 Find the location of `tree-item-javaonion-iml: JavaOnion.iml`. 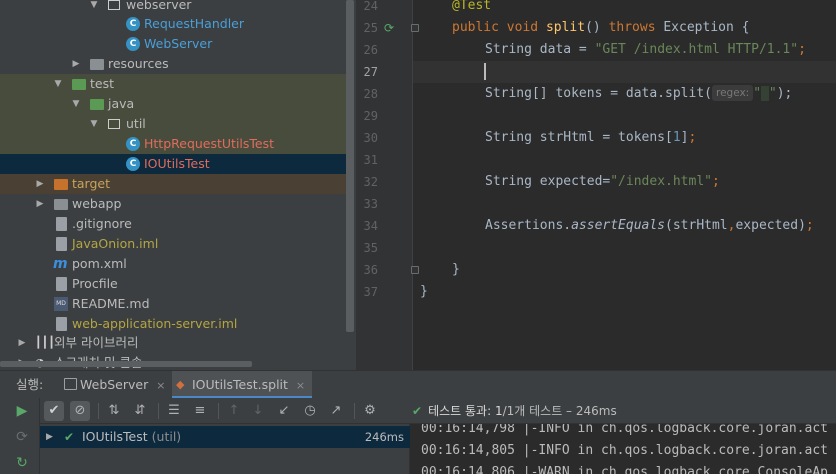

tree-item-javaonion-iml: JavaOnion.iml is located at coordinates (173, 244).